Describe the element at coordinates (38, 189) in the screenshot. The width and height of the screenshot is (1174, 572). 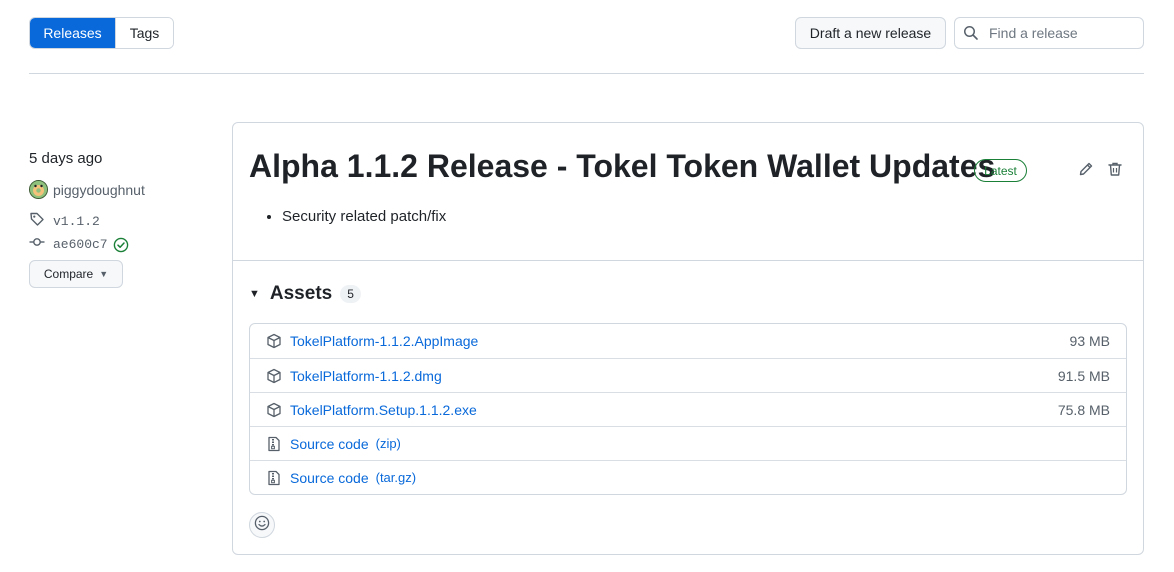
I see `avatar` at that location.